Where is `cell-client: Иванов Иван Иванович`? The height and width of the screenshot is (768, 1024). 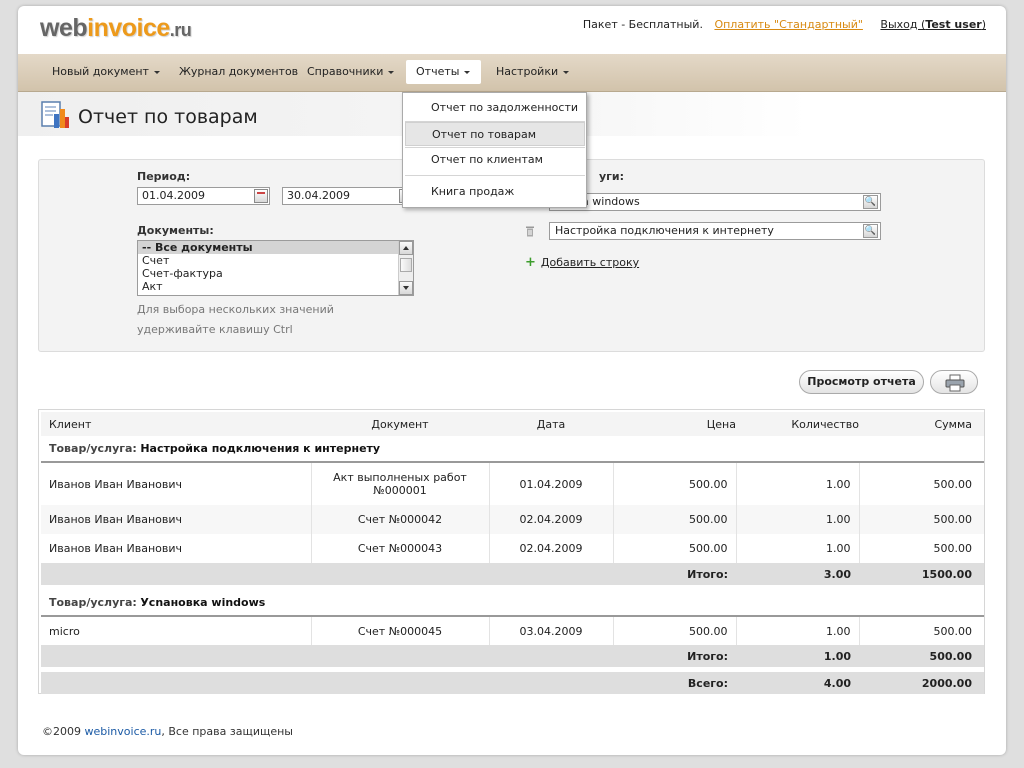 cell-client: Иванов Иван Иванович is located at coordinates (176, 548).